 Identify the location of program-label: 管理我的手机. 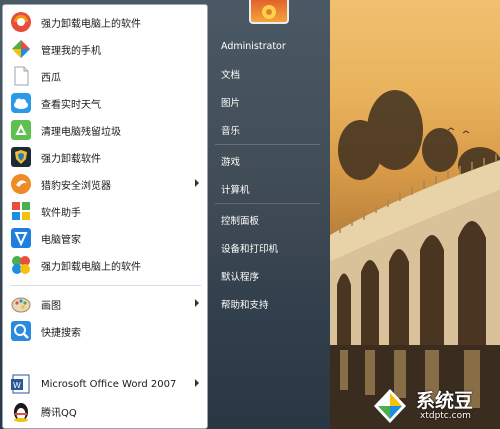
(71, 51).